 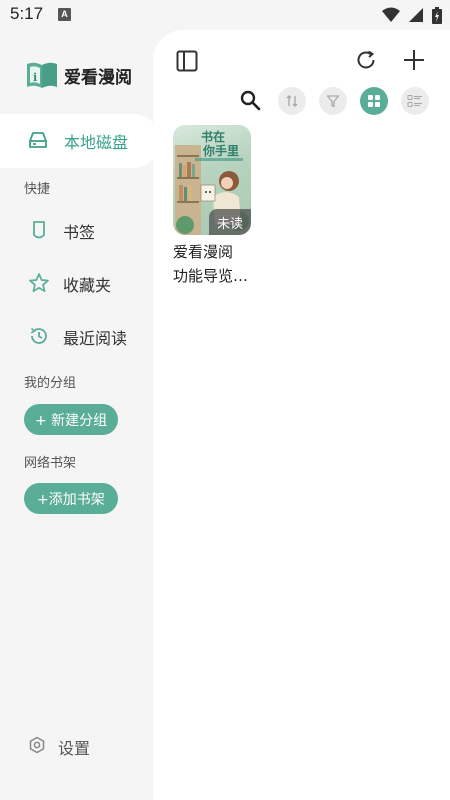 I want to click on app-logo: i 爱看漫阅, so click(x=81, y=75).